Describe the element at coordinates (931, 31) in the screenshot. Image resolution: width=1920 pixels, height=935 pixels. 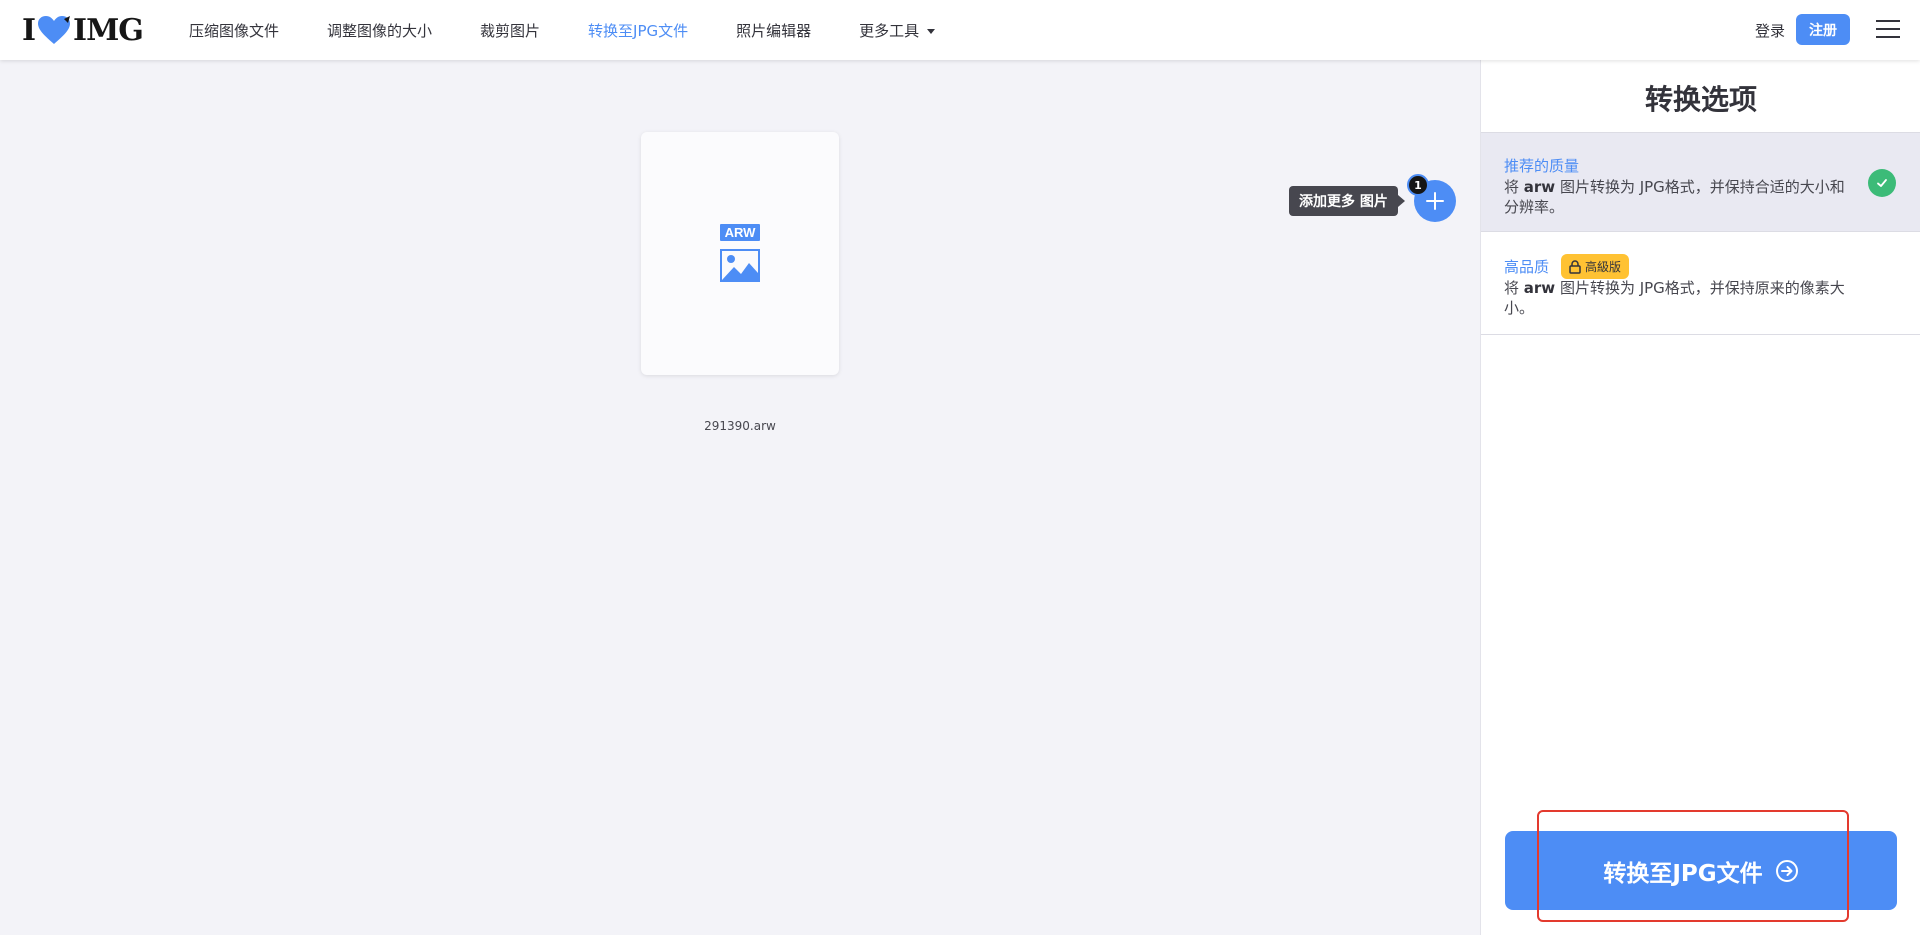
I see `caret-down-icon` at that location.